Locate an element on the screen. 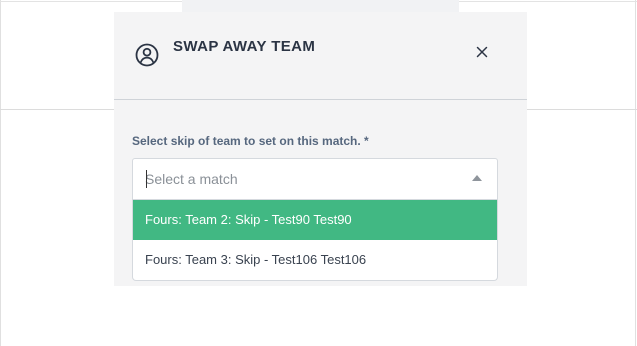  dropdown-option: Fours: Team 3: Skip - Test106 Test106 is located at coordinates (315, 260).